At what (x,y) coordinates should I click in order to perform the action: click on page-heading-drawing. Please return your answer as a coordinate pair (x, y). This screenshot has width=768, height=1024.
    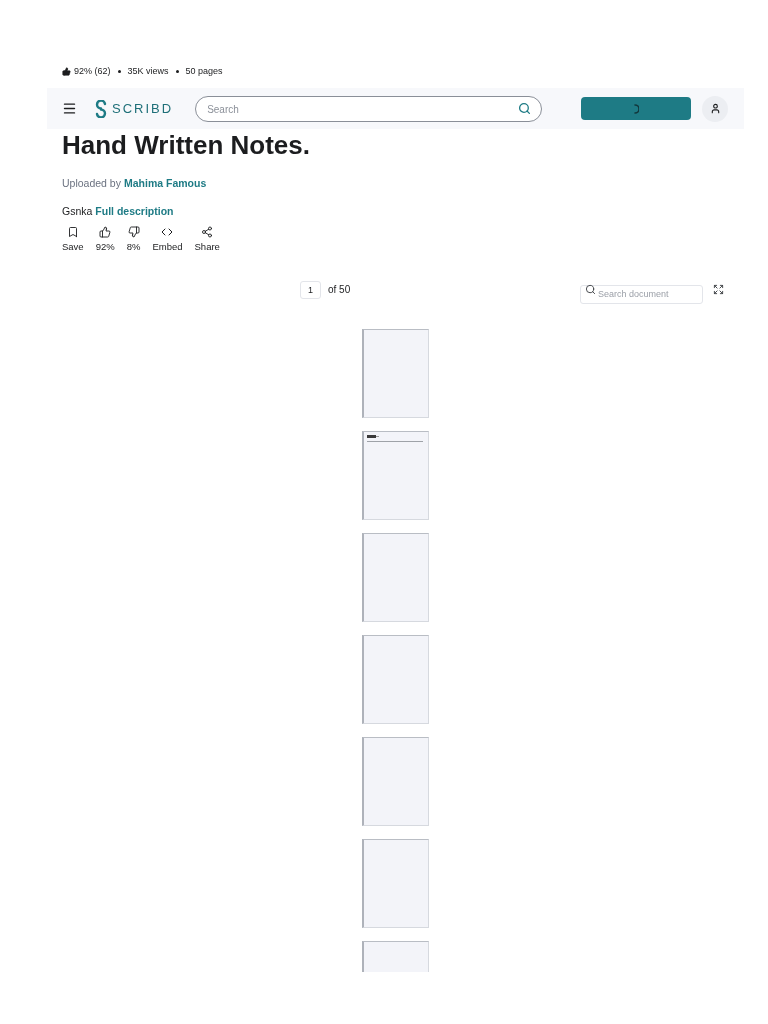
    Looking at the image, I should click on (395, 439).